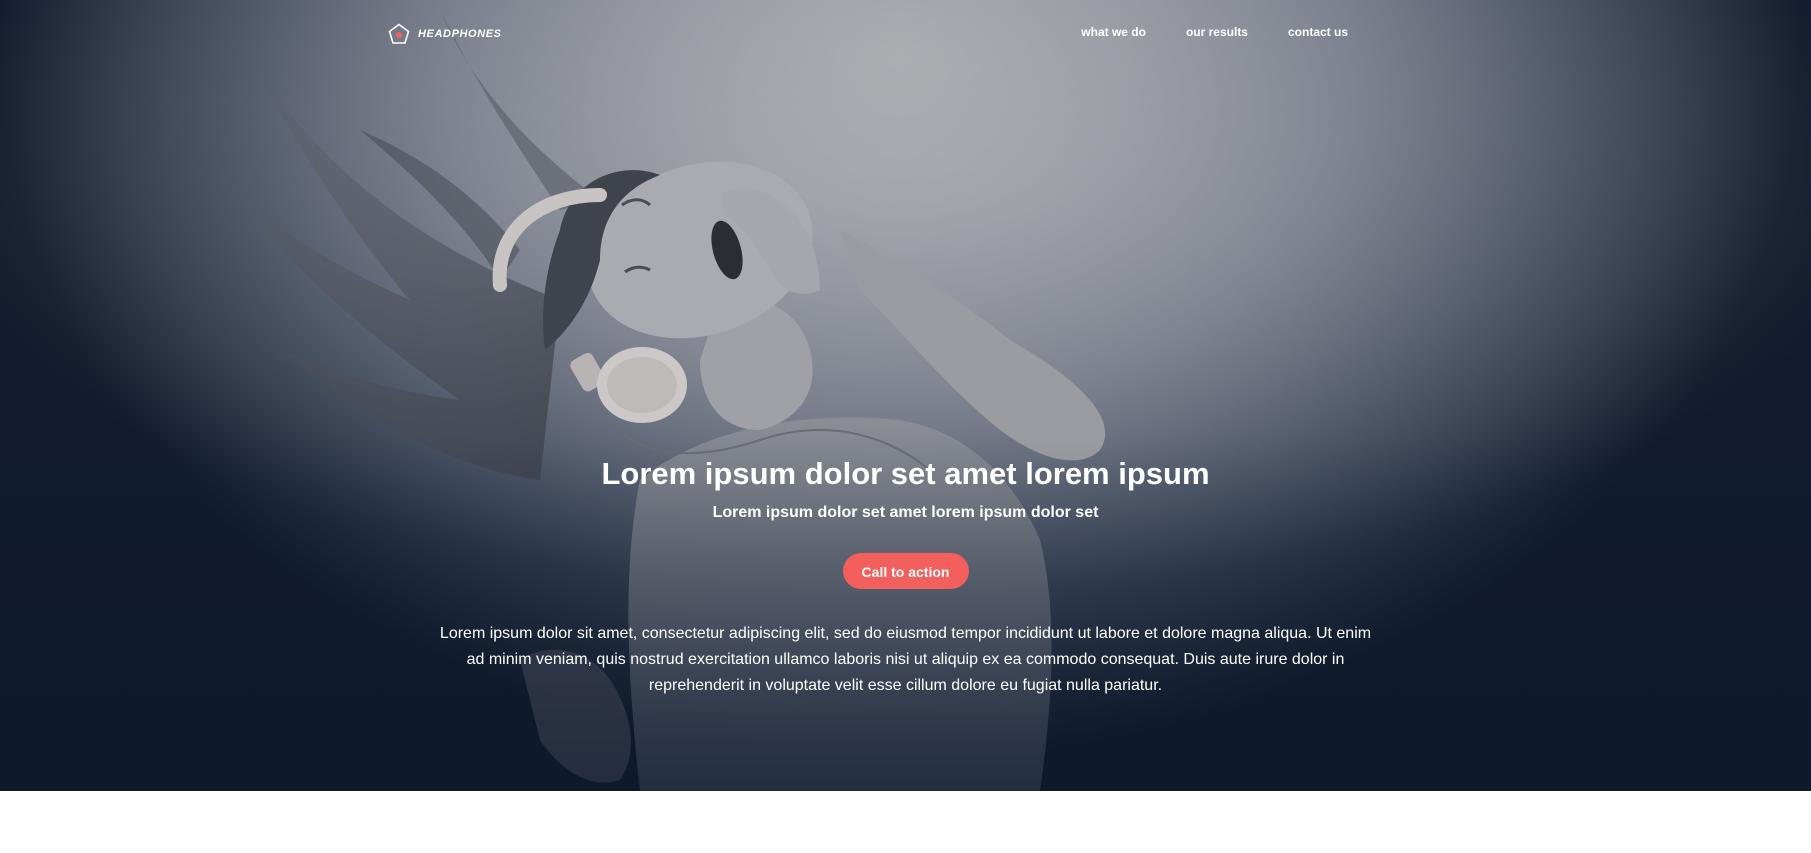 This screenshot has height=853, width=1811. Describe the element at coordinates (399, 33) in the screenshot. I see `pentagon-logo-icon` at that location.